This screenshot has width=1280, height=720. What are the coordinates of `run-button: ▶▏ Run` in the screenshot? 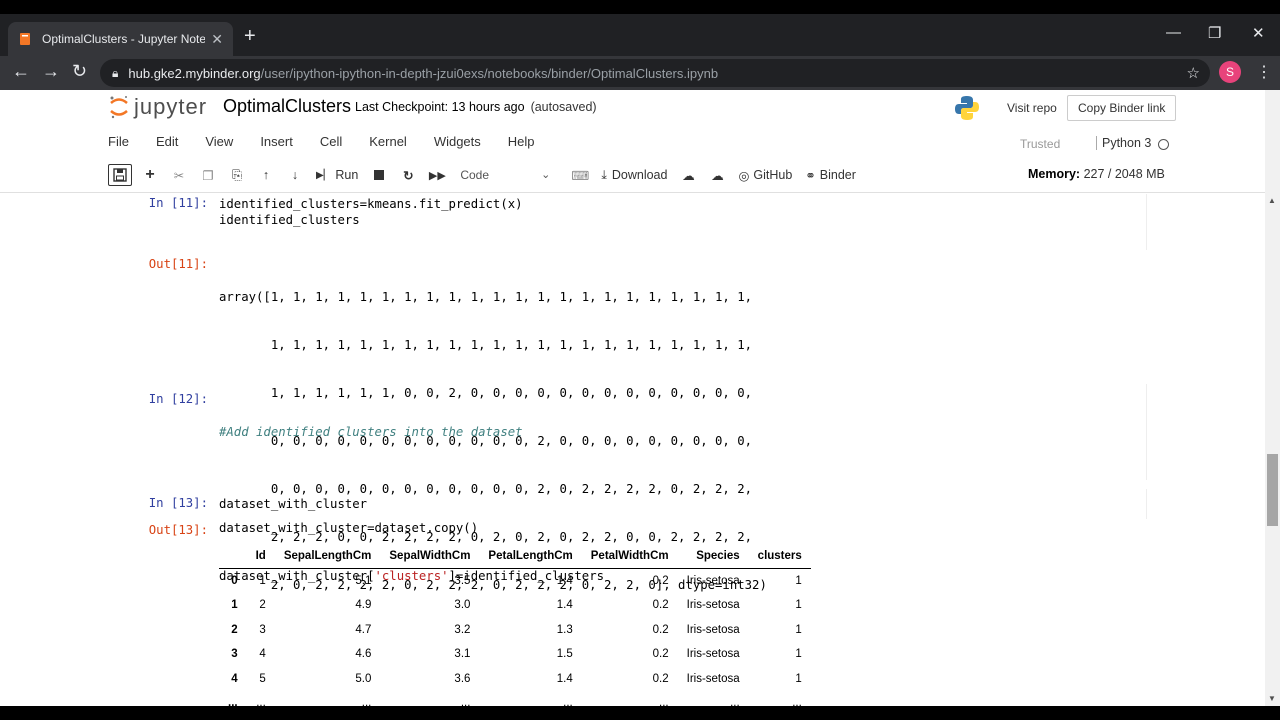 It's located at (337, 175).